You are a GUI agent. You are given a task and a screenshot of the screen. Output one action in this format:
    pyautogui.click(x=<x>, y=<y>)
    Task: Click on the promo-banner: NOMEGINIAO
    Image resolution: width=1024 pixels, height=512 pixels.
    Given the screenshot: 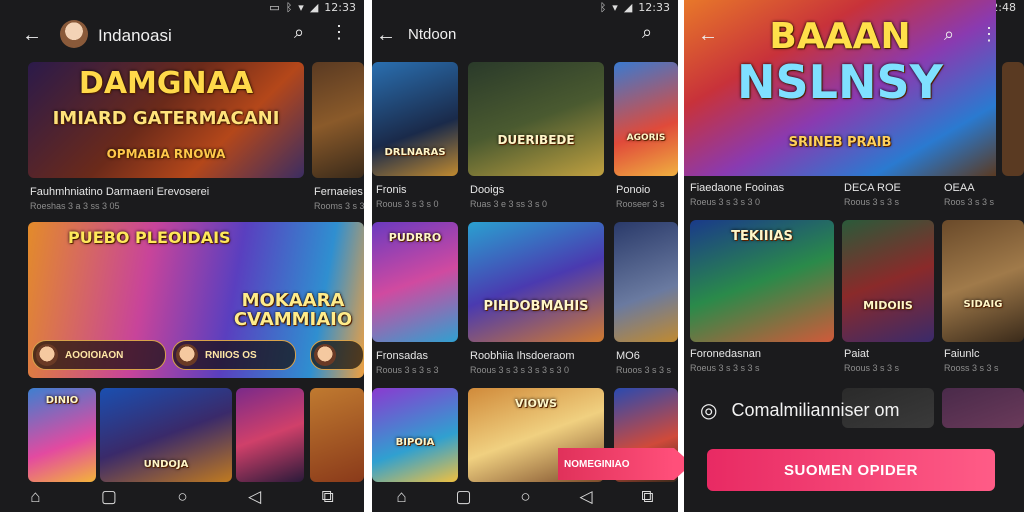 What is the action you would take?
    pyautogui.click(x=625, y=464)
    